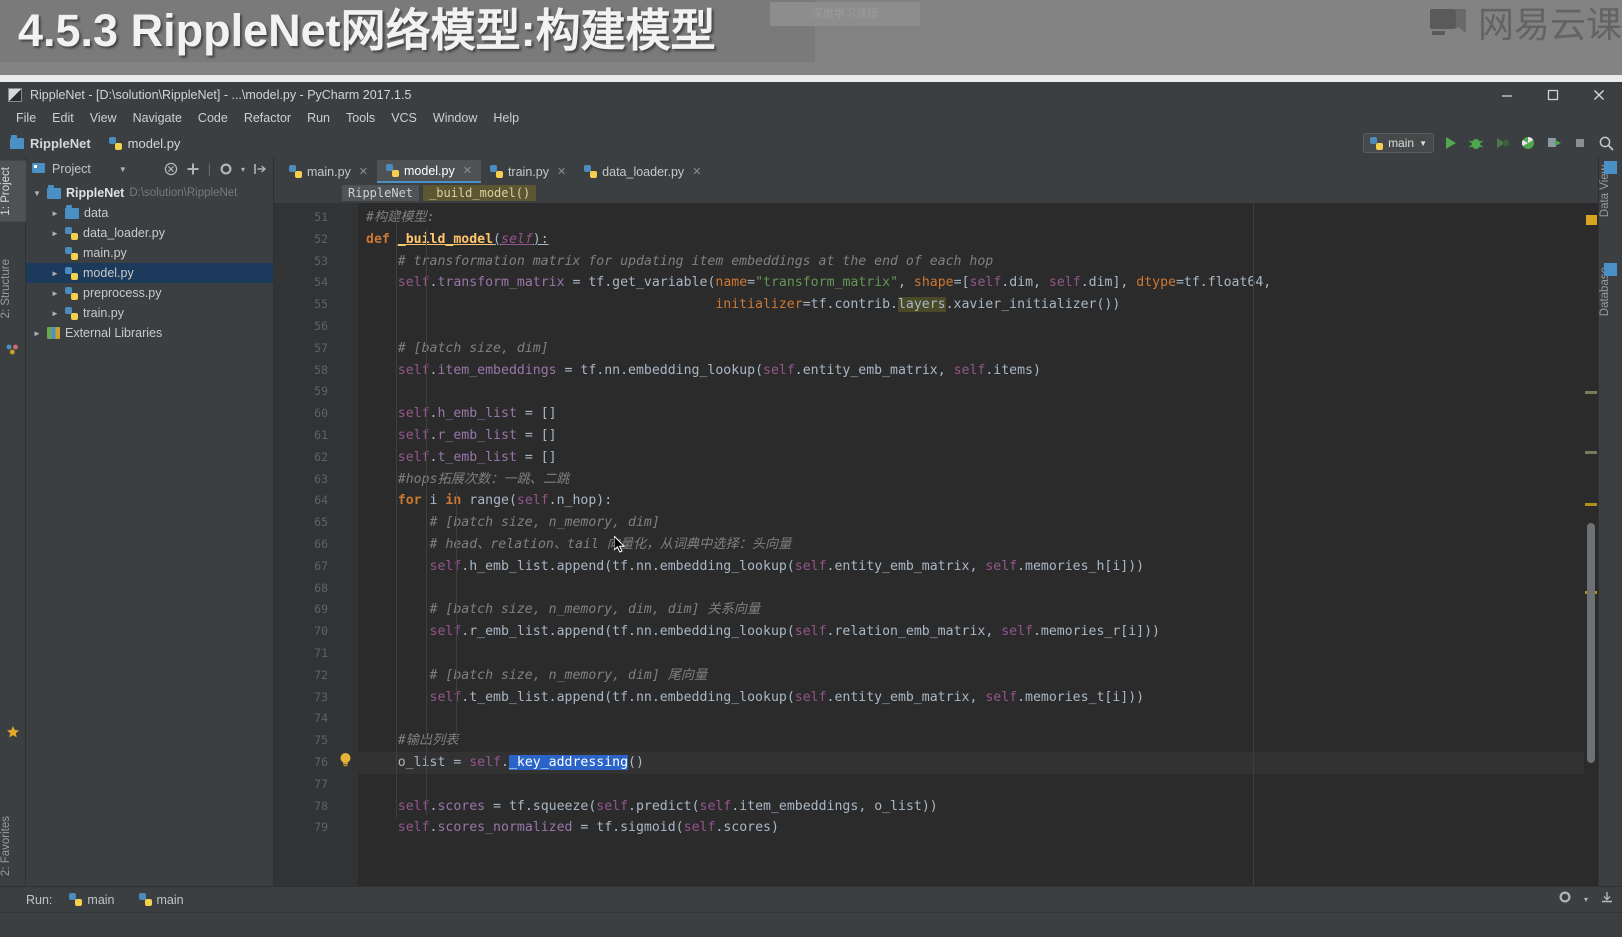  Describe the element at coordinates (1599, 95) in the screenshot. I see `close-icon` at that location.